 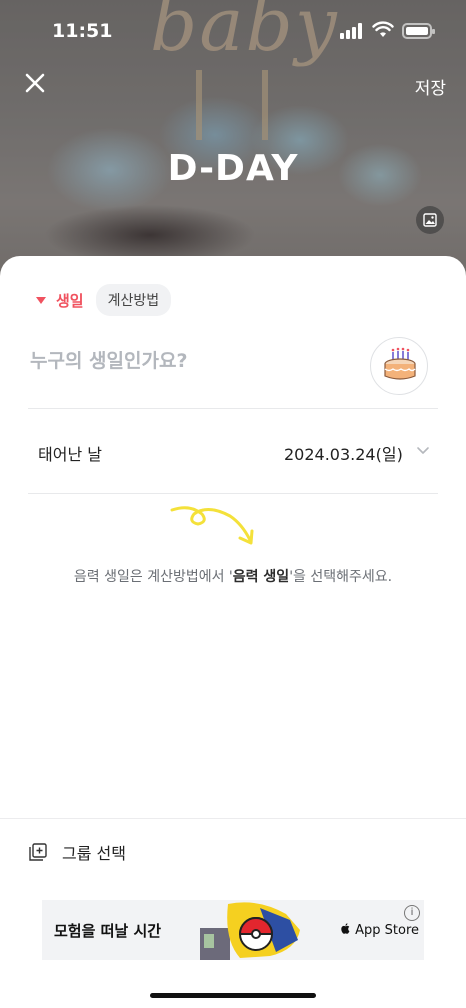 I want to click on group-select-label: 그룹 선택, so click(x=94, y=853).